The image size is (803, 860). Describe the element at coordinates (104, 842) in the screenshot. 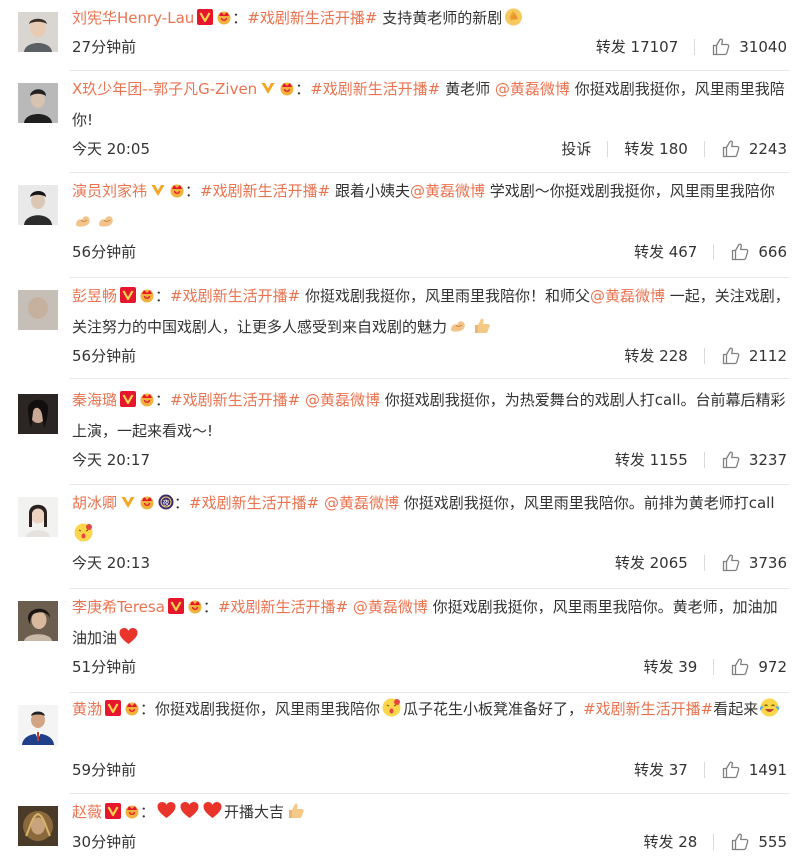

I see `comment-time: 30分钟前` at that location.